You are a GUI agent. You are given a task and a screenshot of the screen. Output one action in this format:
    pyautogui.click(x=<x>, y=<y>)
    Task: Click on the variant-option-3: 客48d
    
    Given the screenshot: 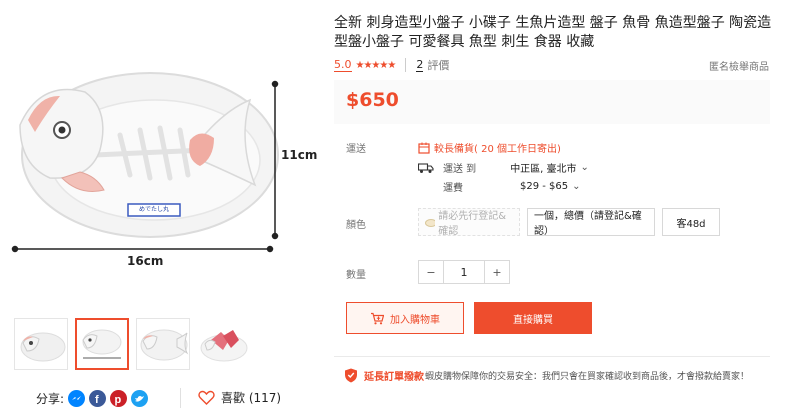 What is the action you would take?
    pyautogui.click(x=691, y=222)
    